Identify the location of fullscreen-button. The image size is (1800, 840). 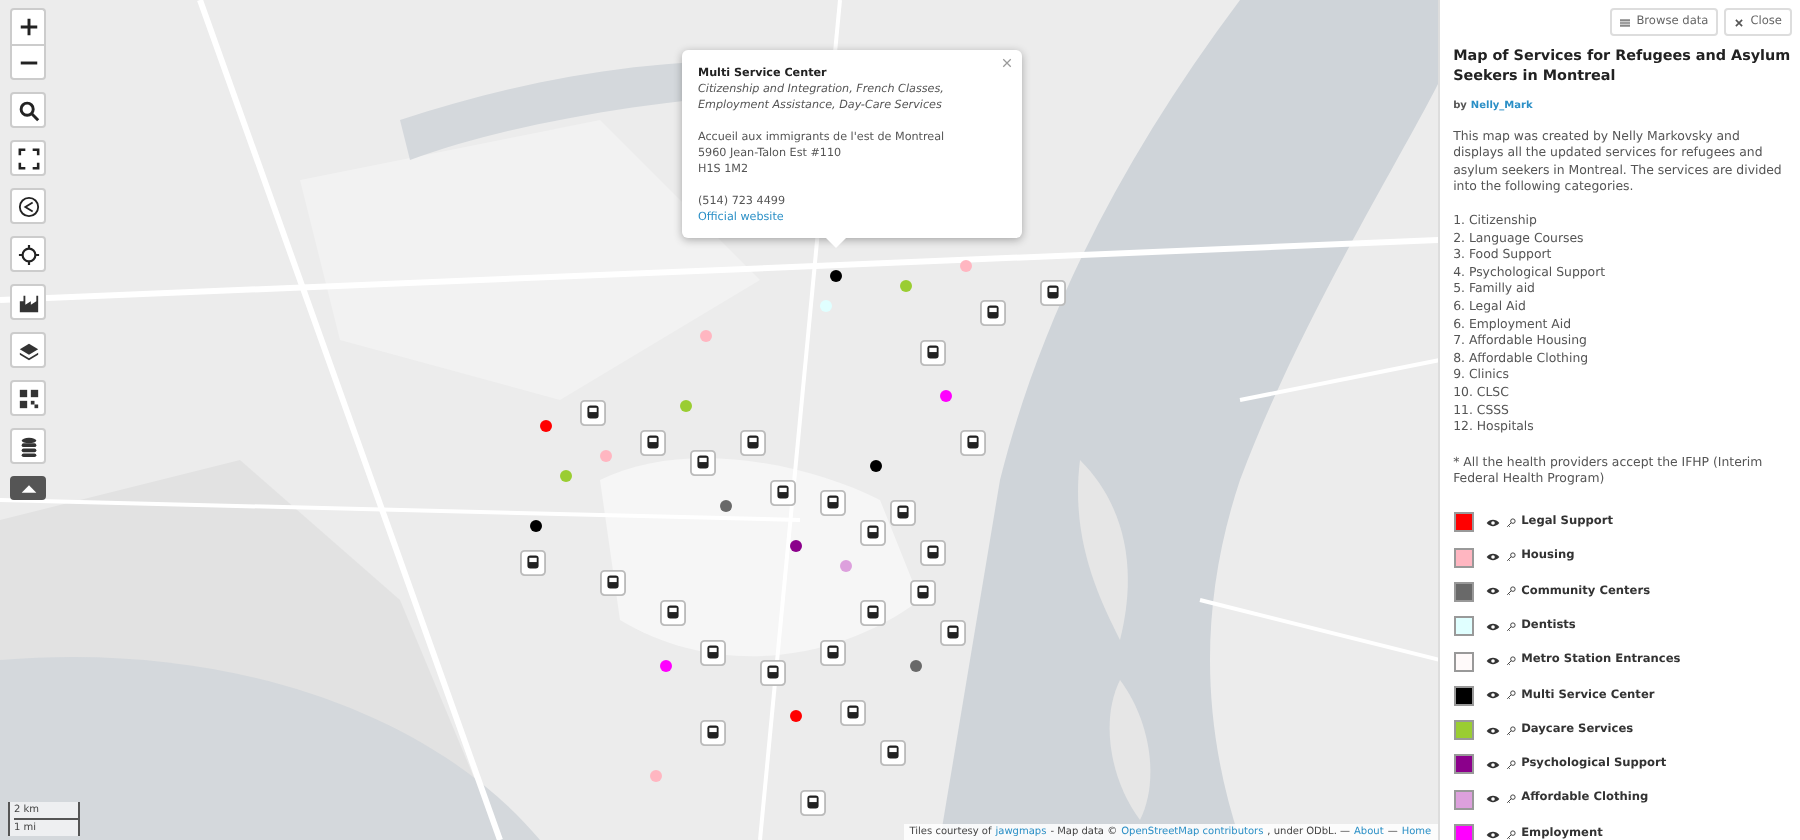
(28, 158).